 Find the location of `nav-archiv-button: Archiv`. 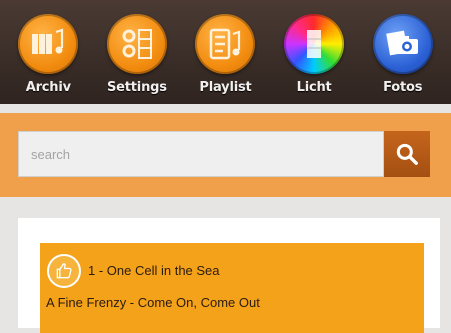

nav-archiv-button: Archiv is located at coordinates (48, 47).